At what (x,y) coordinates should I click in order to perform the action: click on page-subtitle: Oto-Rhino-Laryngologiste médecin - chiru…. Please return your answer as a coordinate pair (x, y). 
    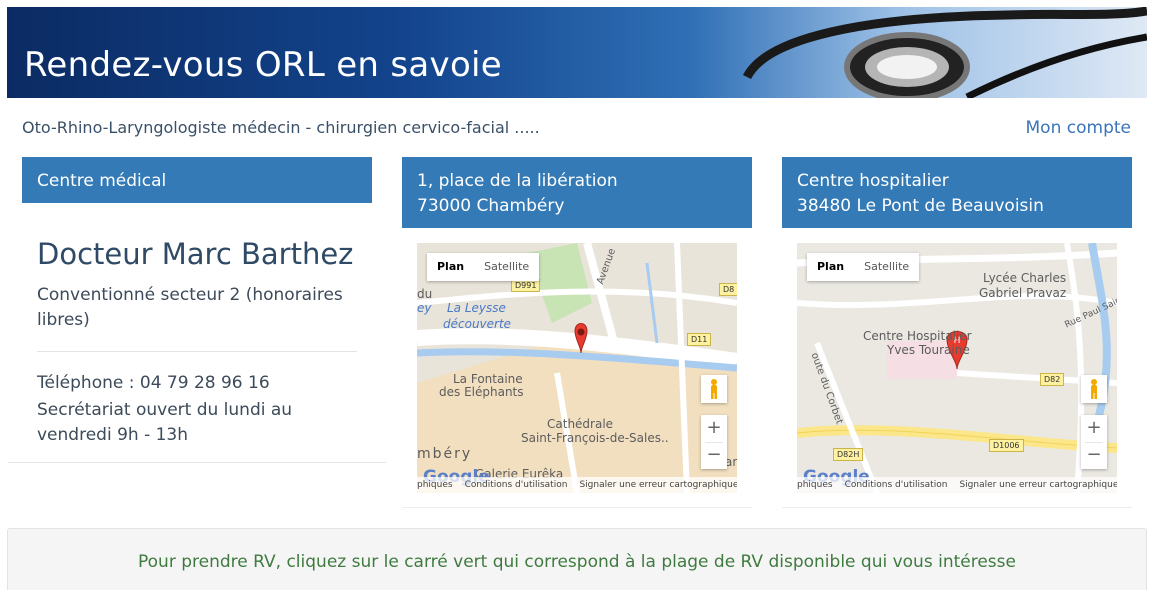
    Looking at the image, I should click on (281, 127).